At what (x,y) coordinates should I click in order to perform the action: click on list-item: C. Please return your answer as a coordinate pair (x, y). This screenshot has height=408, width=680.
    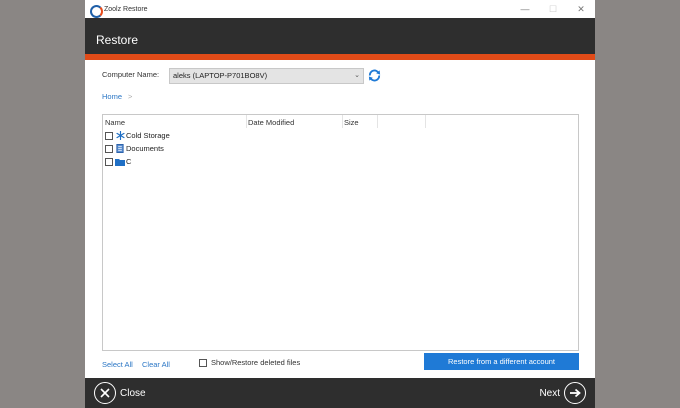
    Looking at the image, I should click on (118, 161).